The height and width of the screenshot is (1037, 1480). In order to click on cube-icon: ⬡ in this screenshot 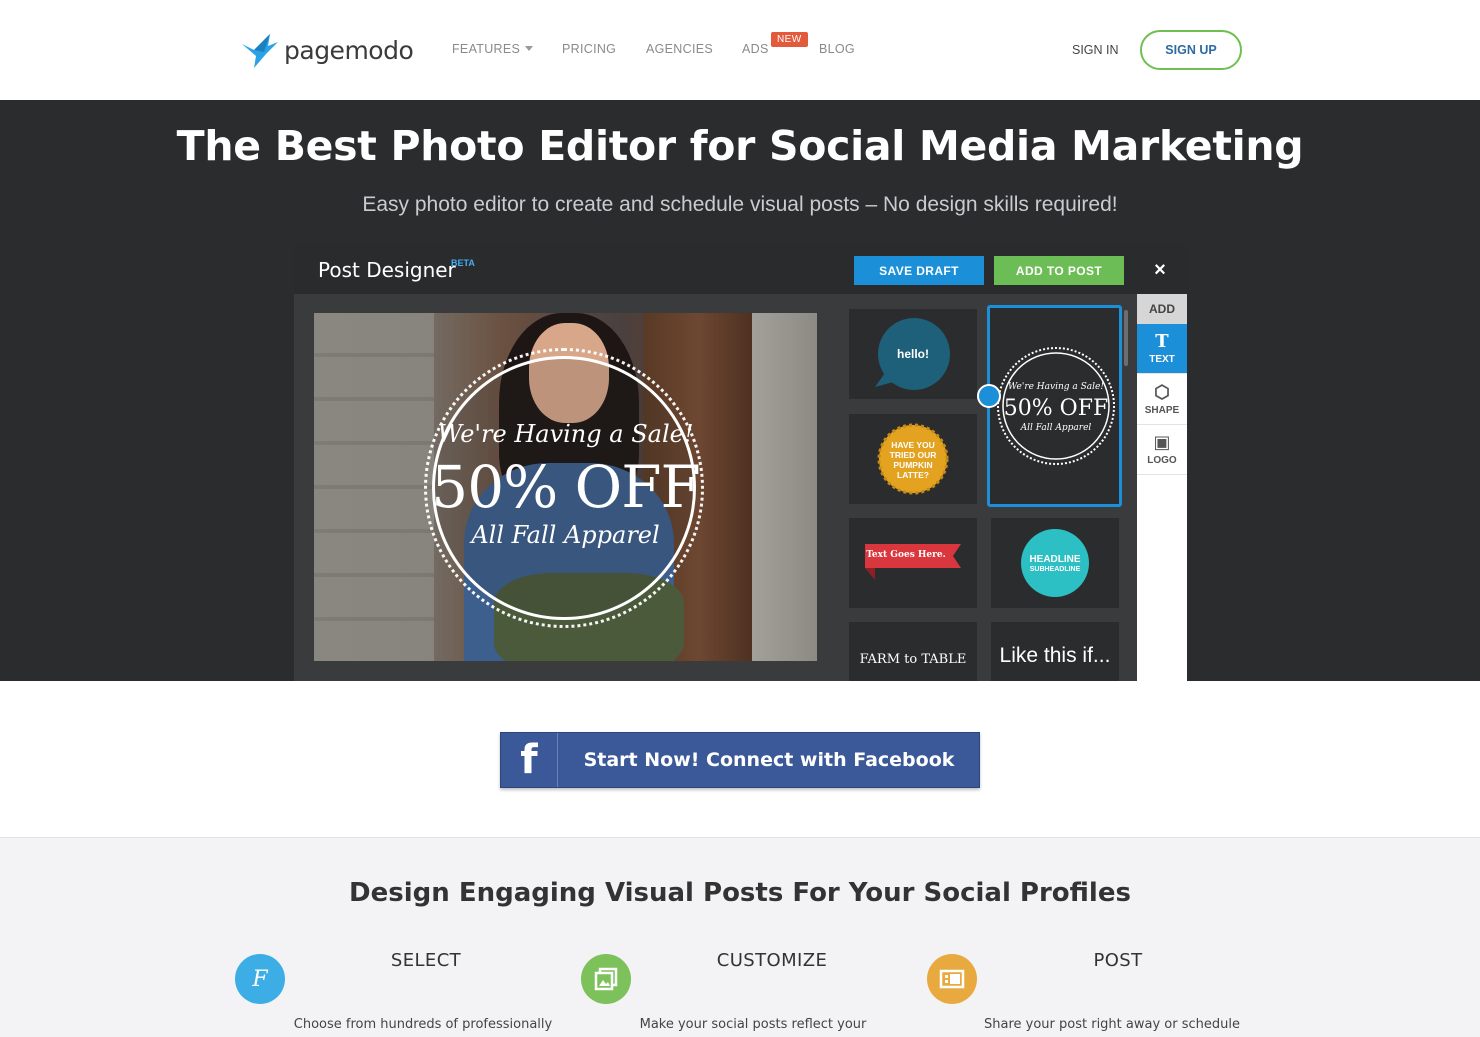, I will do `click(1162, 392)`.